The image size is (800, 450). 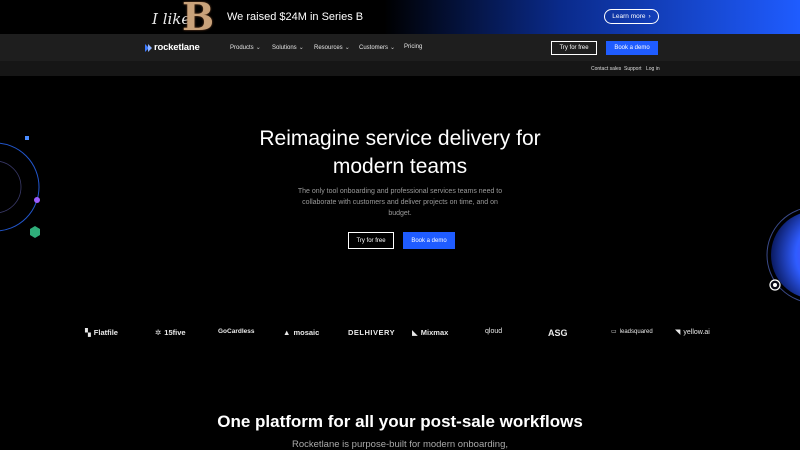 I want to click on orbit-glow, so click(x=20, y=187).